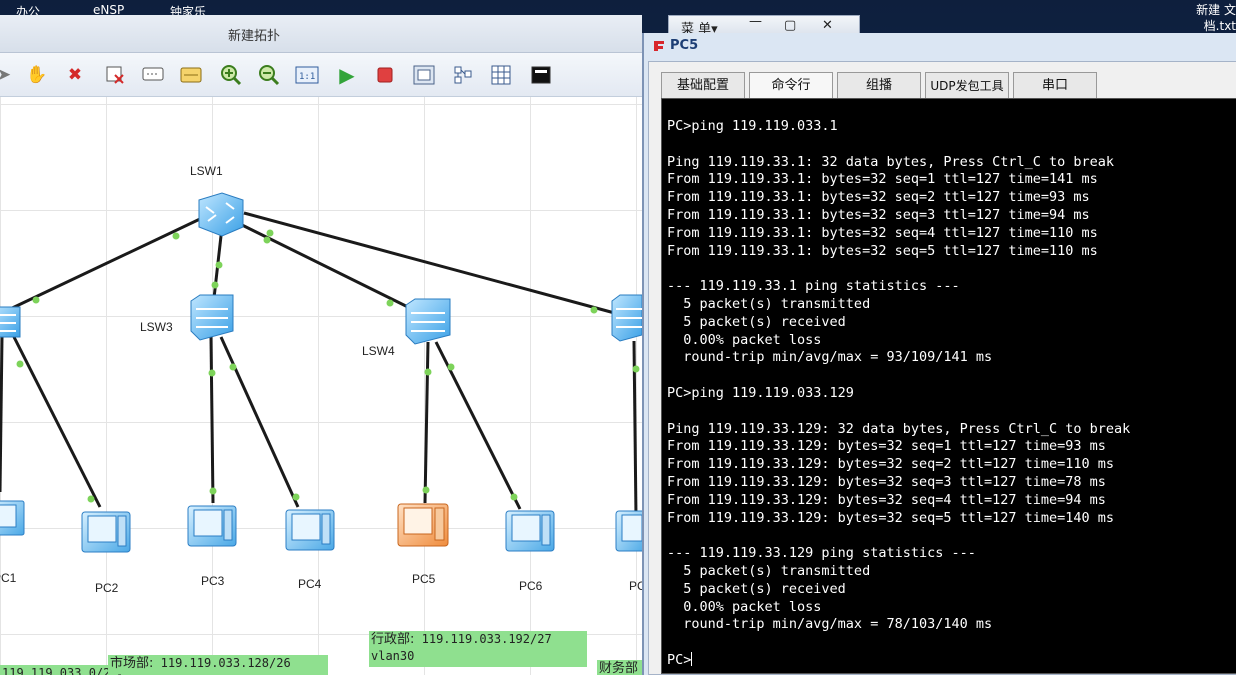 This screenshot has height=675, width=1236. What do you see at coordinates (115, 75) in the screenshot?
I see `clear-icon` at bounding box center [115, 75].